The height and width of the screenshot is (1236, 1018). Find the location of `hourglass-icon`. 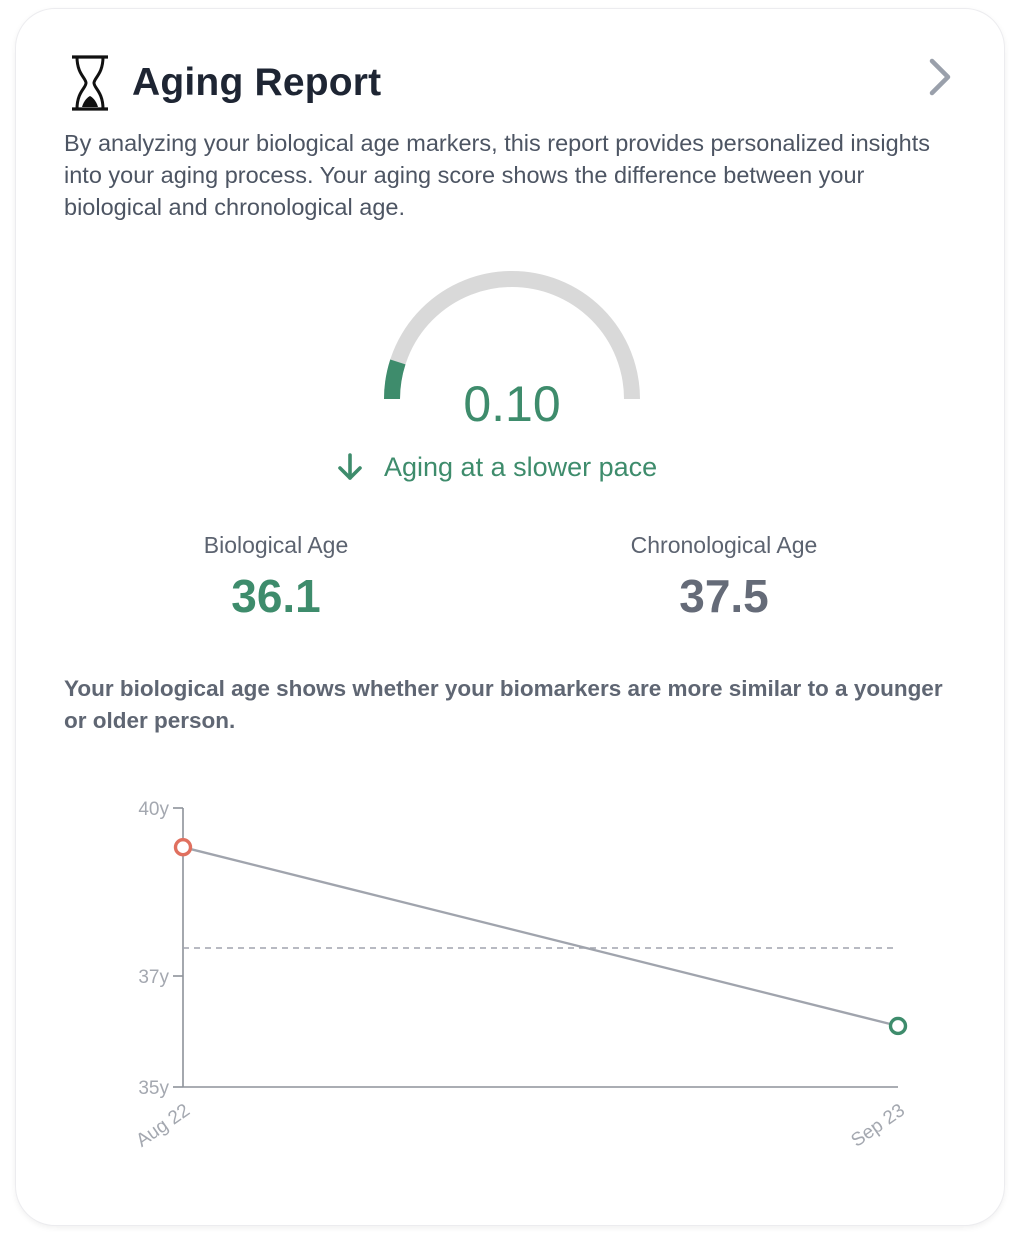

hourglass-icon is located at coordinates (90, 83).